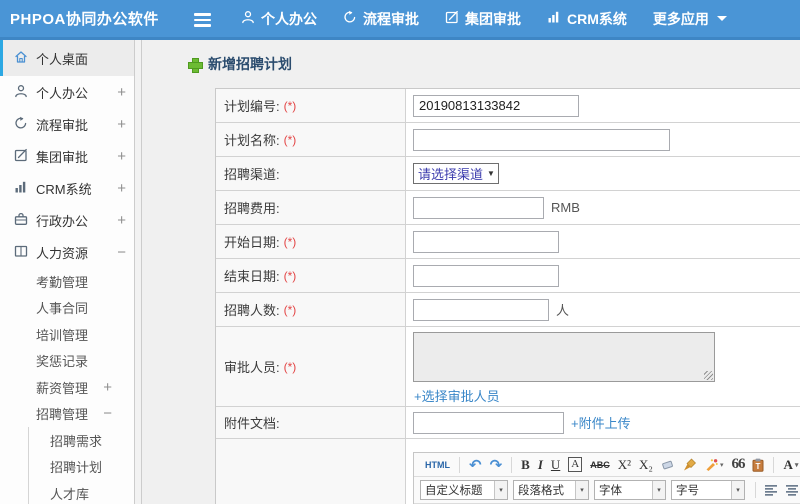 The height and width of the screenshot is (504, 800). Describe the element at coordinates (456, 173) in the screenshot. I see `channel-select: 请选择渠道 ▼` at that location.